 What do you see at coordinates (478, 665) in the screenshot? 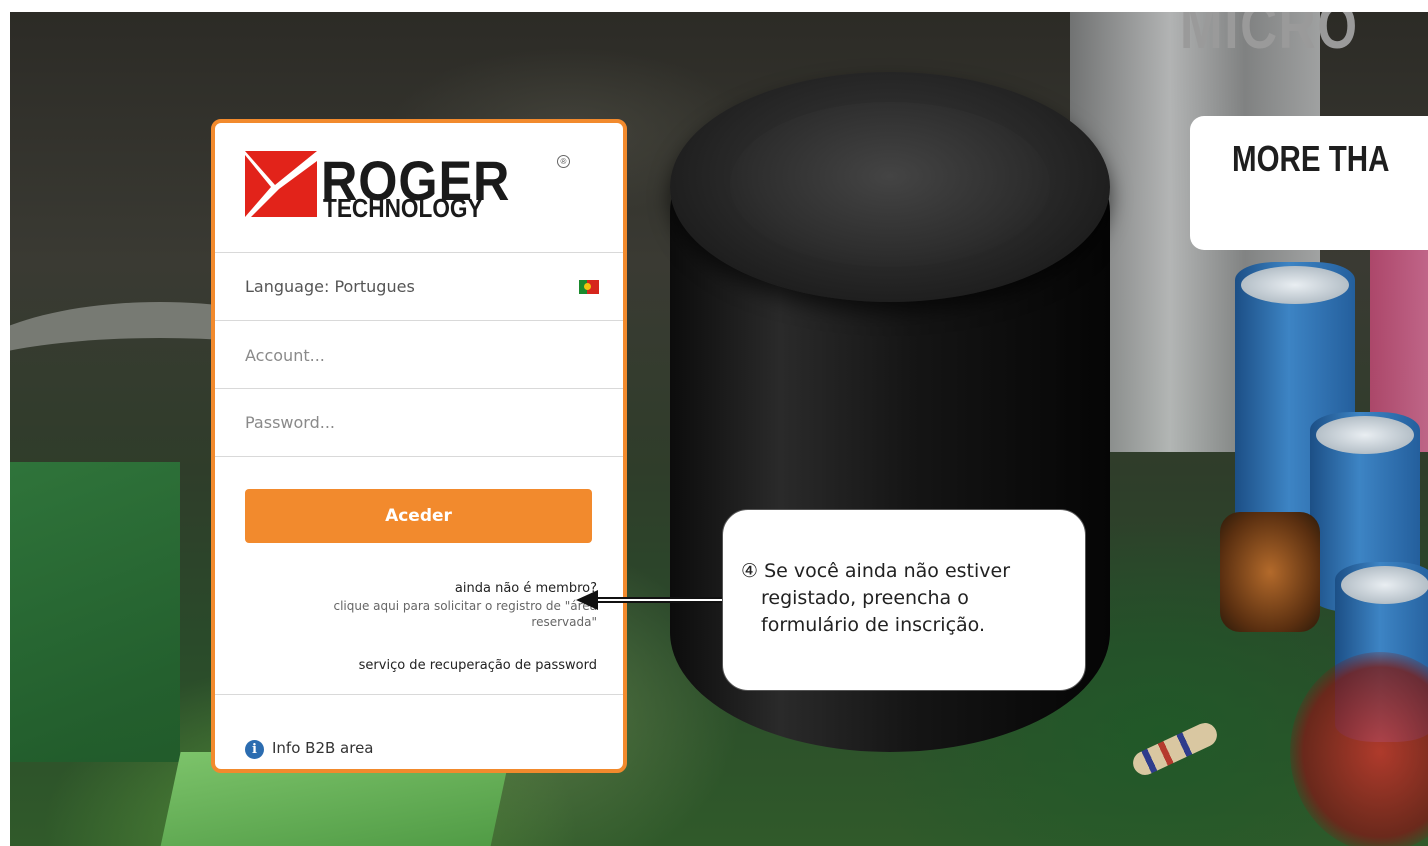
I see `password-recovery-link: serviço de recuperação de password` at bounding box center [478, 665].